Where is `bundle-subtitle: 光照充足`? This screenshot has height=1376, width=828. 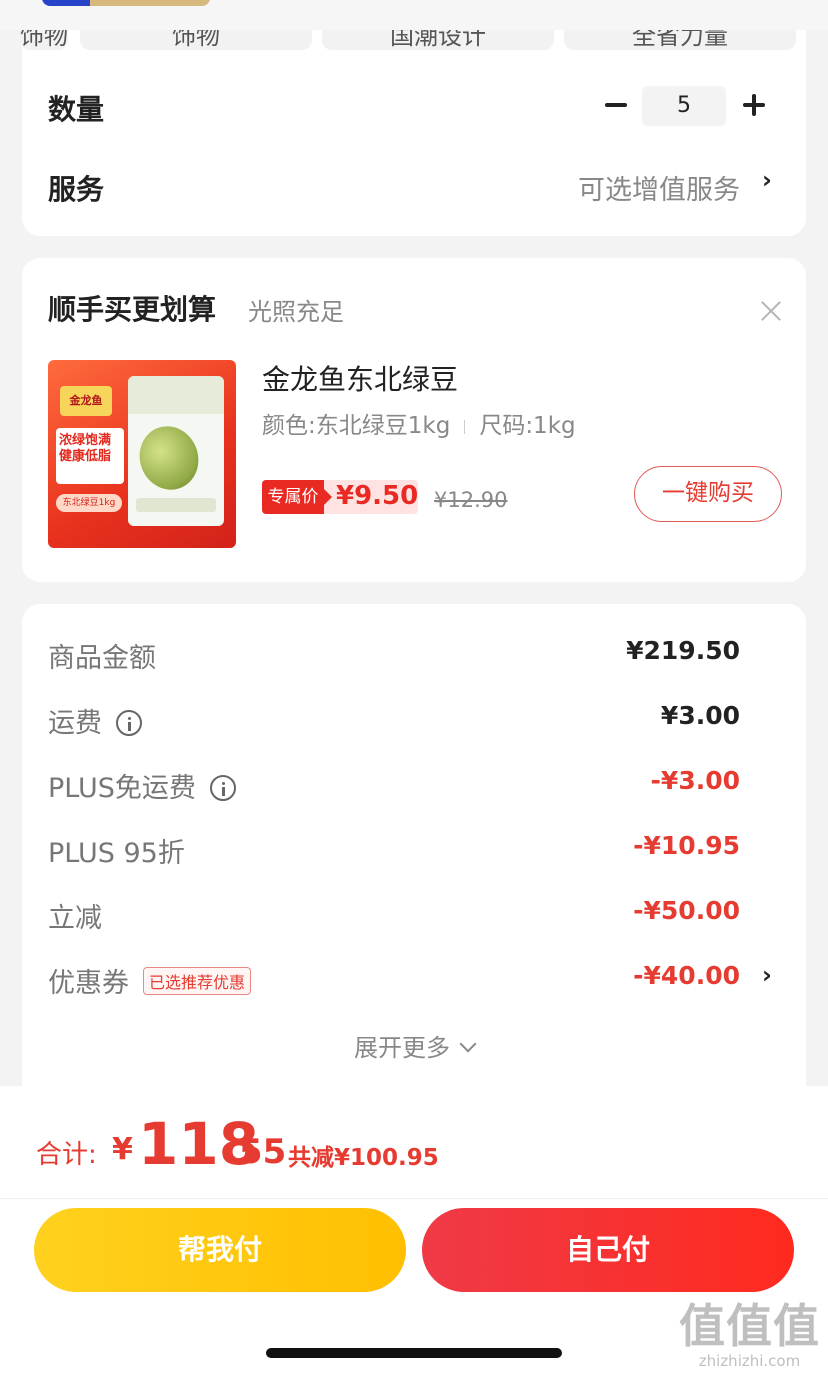 bundle-subtitle: 光照充足 is located at coordinates (296, 312).